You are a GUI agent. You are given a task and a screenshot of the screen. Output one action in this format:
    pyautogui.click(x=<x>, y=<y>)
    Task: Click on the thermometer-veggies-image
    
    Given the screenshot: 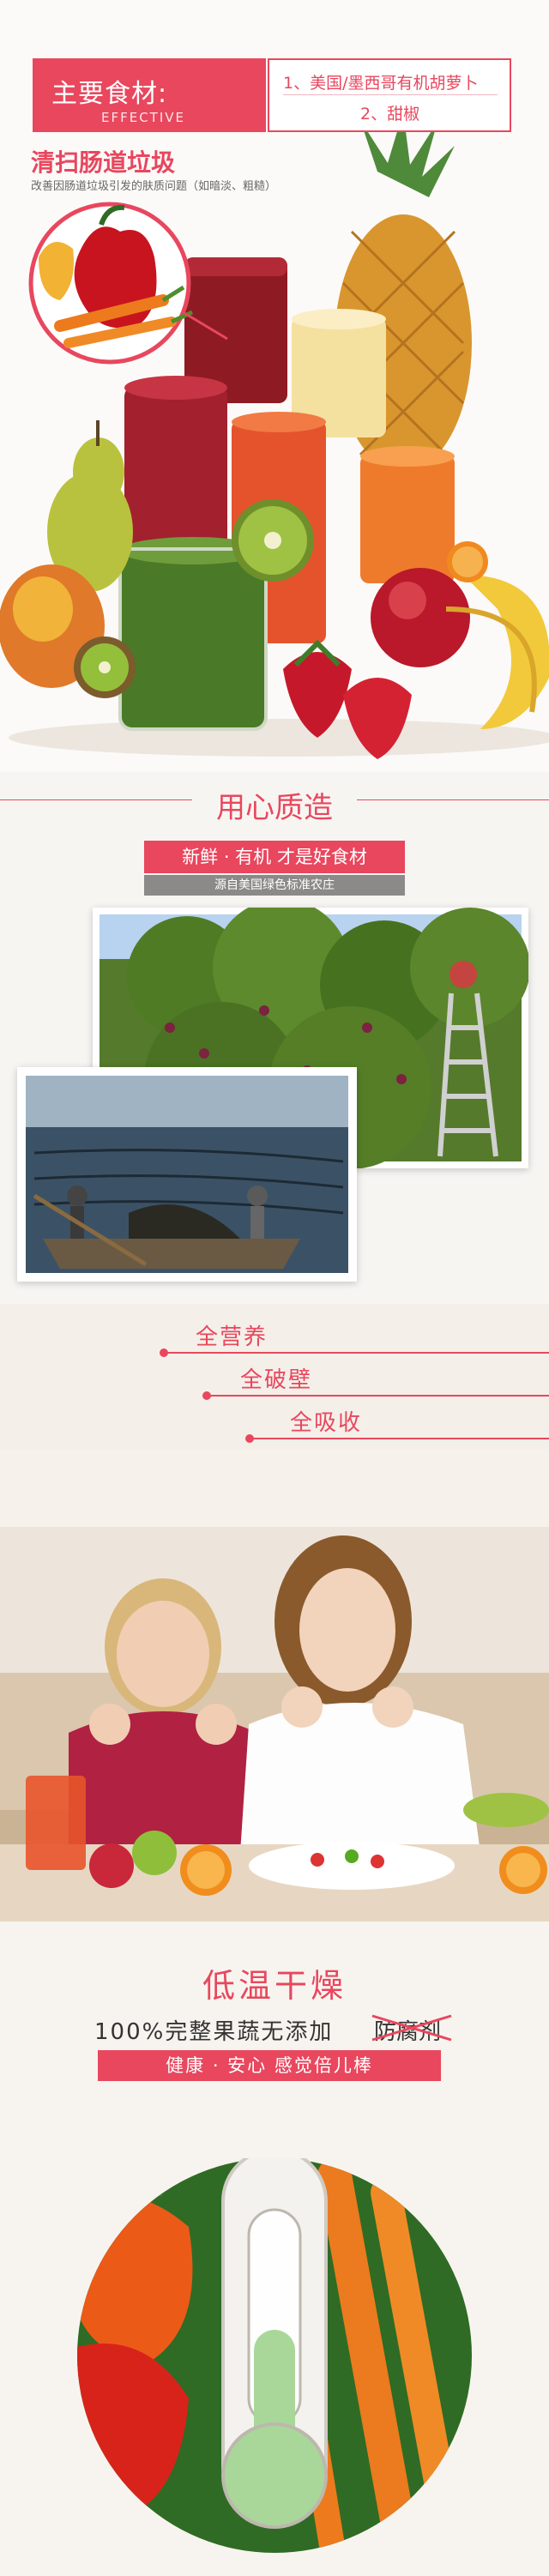 What is the action you would take?
    pyautogui.click(x=275, y=2355)
    